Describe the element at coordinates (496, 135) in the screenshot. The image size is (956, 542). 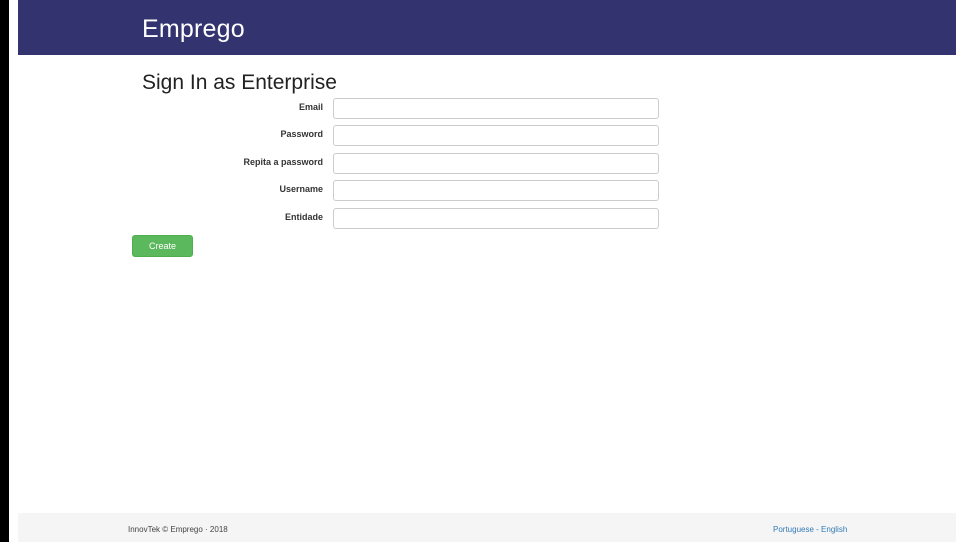
I see `password-field` at that location.